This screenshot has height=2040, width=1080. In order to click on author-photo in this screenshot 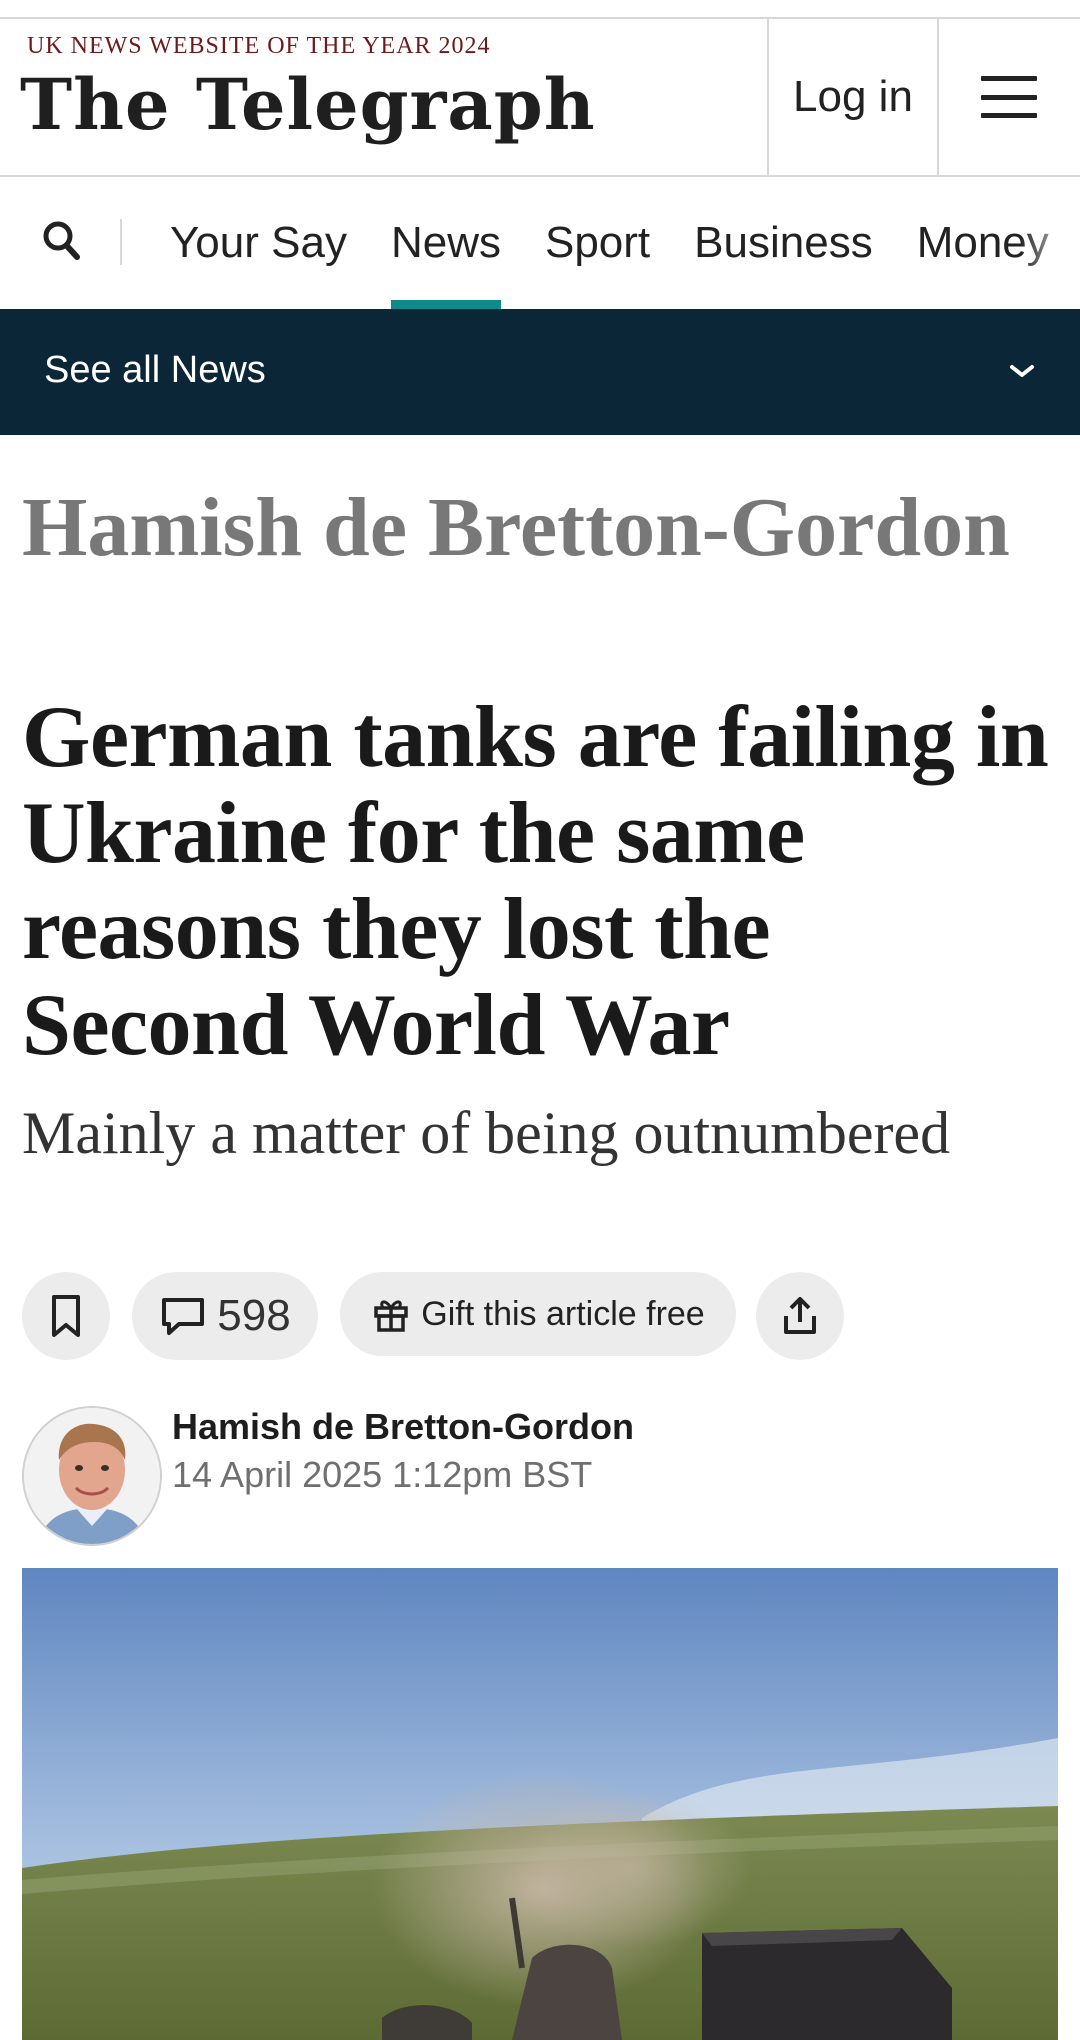, I will do `click(92, 1476)`.